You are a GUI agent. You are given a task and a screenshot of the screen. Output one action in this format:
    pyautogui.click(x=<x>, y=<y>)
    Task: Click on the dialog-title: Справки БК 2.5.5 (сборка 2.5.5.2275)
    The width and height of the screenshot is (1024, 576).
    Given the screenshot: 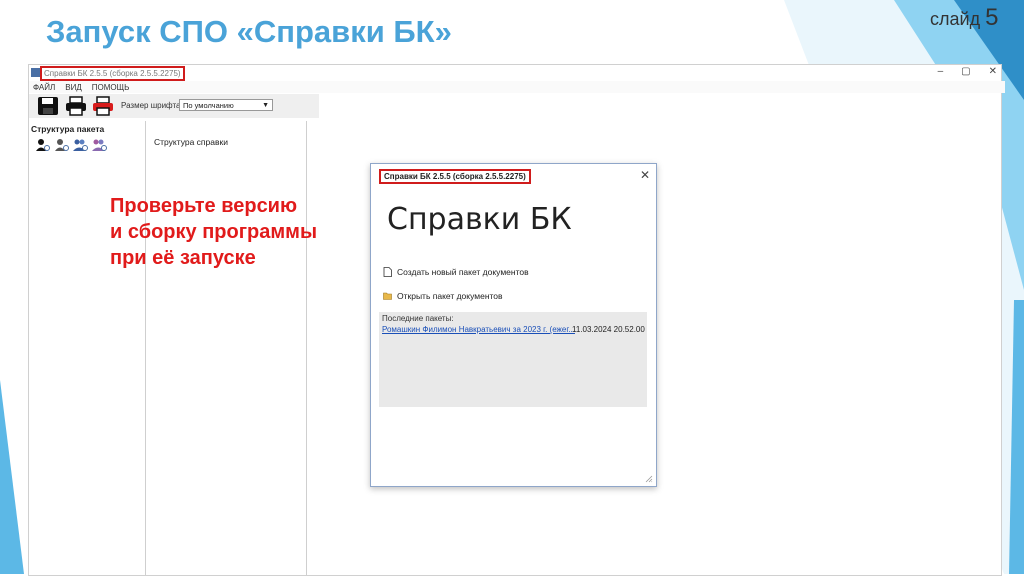 What is the action you would take?
    pyautogui.click(x=455, y=176)
    